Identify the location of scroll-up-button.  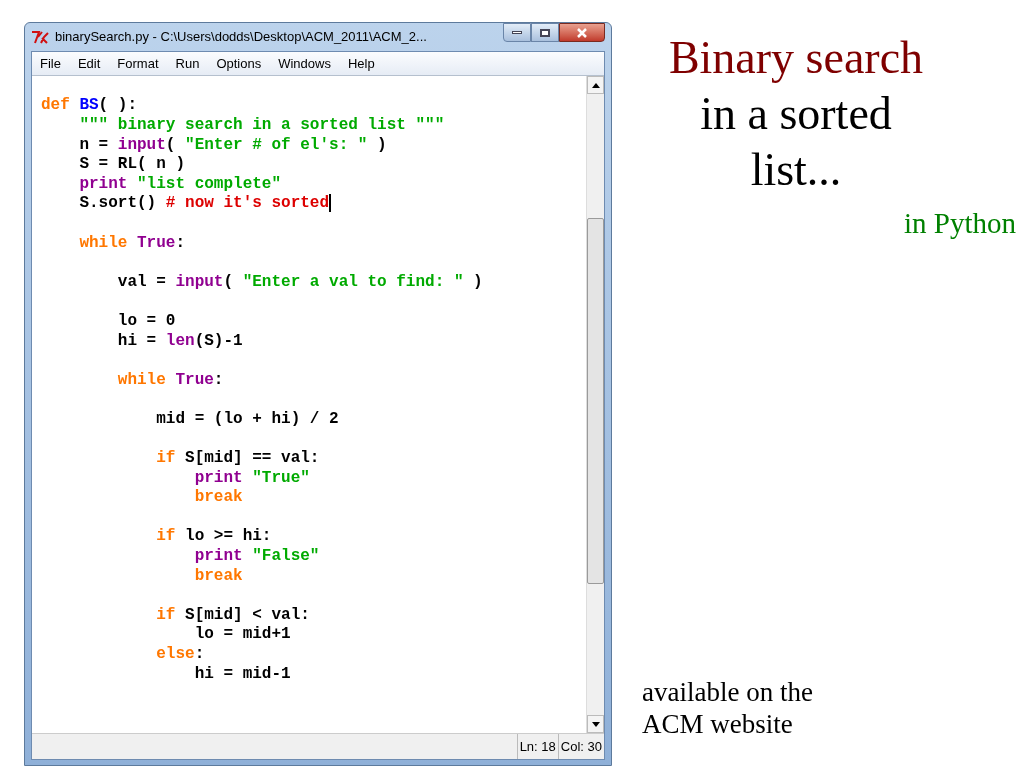
(595, 85).